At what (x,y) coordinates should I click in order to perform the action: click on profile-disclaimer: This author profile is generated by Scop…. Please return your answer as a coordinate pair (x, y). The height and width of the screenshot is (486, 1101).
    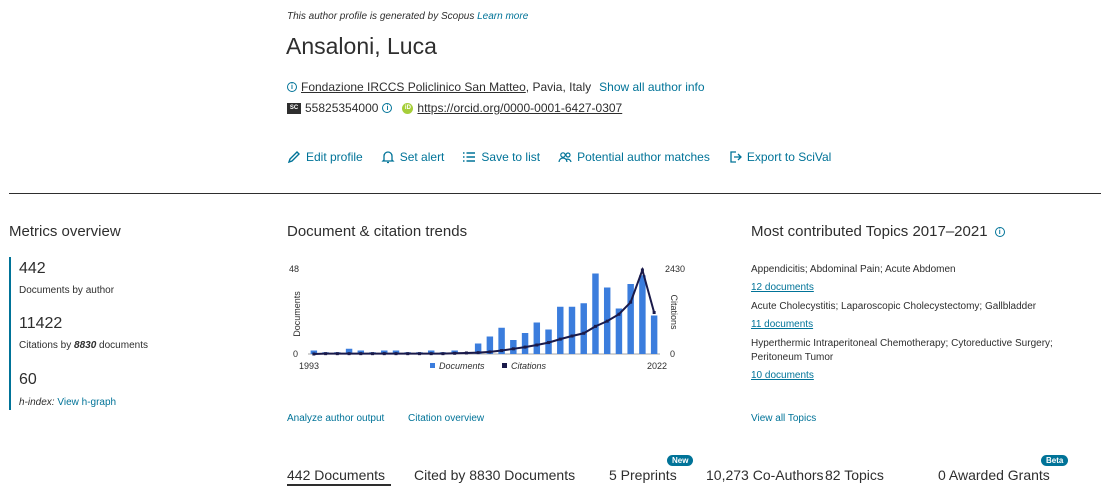
    Looking at the image, I should click on (407, 16).